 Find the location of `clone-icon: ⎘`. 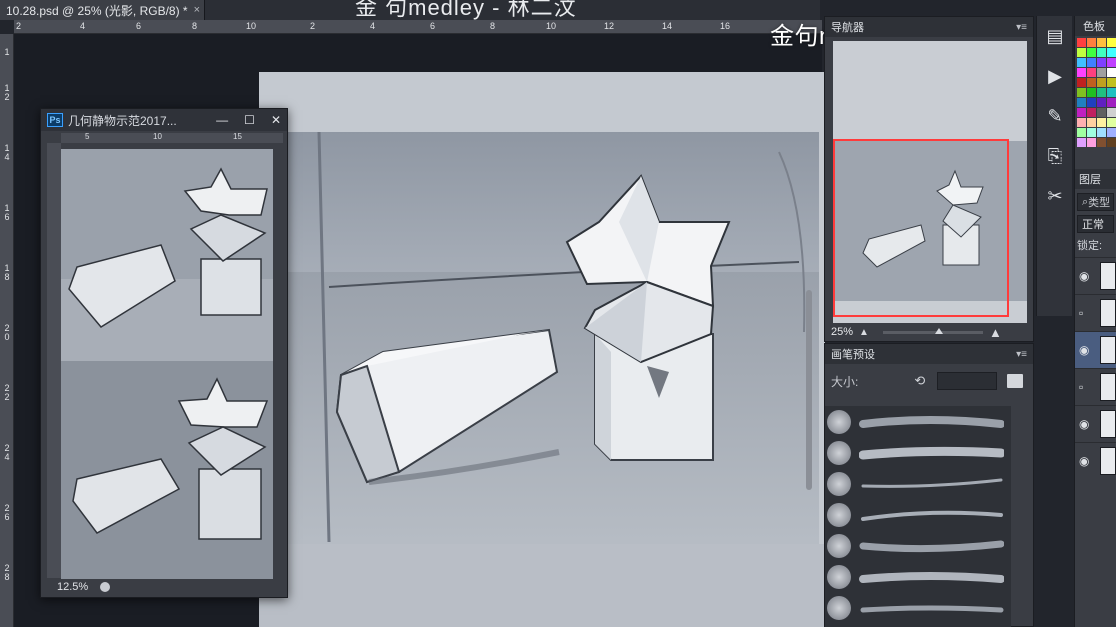

clone-icon: ⎘ is located at coordinates (1055, 156).